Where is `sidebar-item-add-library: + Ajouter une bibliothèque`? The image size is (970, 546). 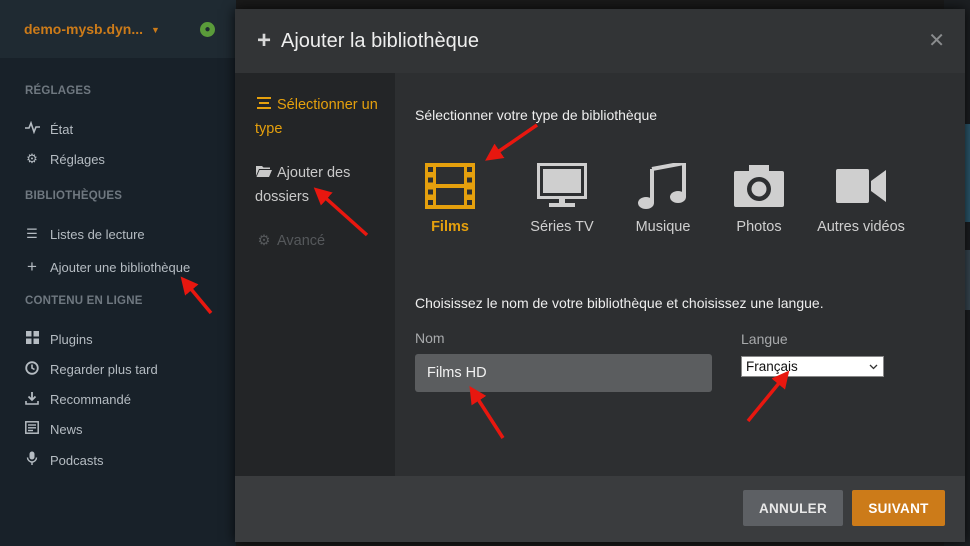 sidebar-item-add-library: + Ajouter une bibliothèque is located at coordinates (107, 267).